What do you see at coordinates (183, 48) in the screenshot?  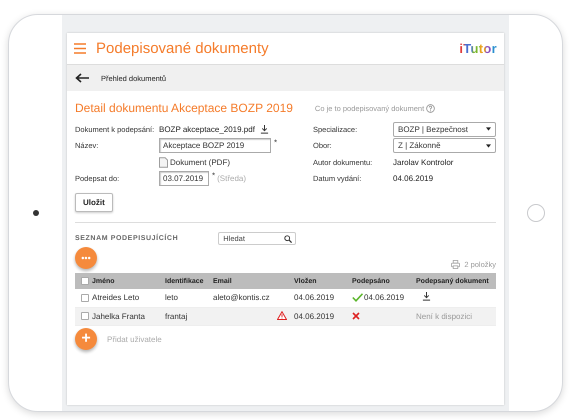 I see `page-title: Podepisované dokumenty` at bounding box center [183, 48].